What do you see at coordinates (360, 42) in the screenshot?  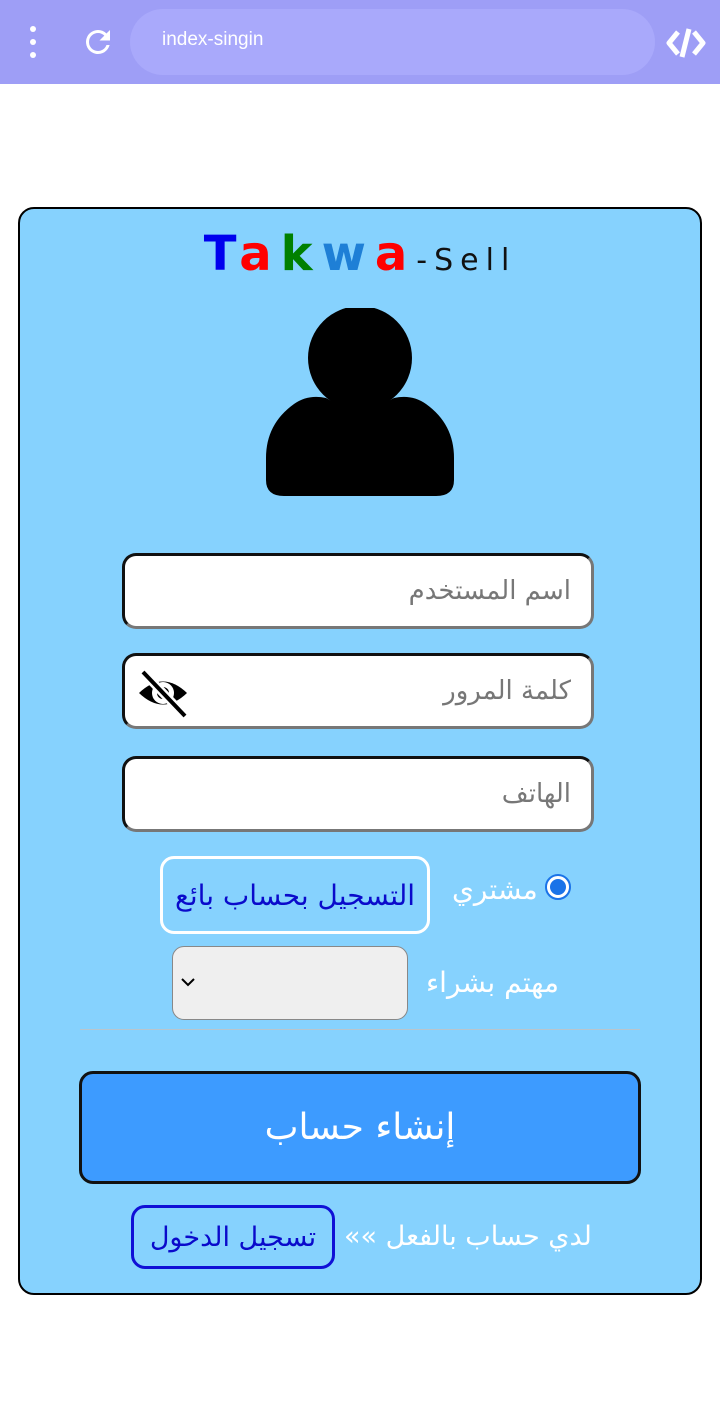 I see `browser-toolbar: index-singin` at bounding box center [360, 42].